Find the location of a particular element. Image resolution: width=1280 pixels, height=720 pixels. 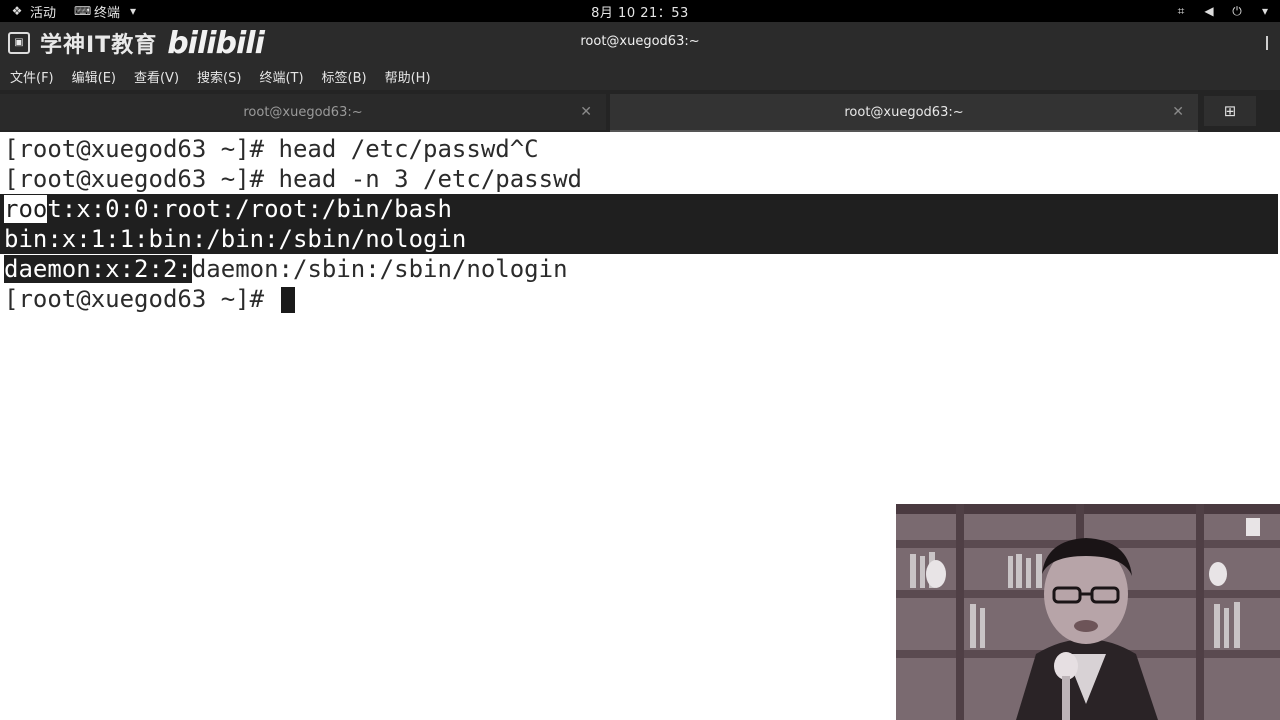

unselected-text: roo is located at coordinates (26, 209).